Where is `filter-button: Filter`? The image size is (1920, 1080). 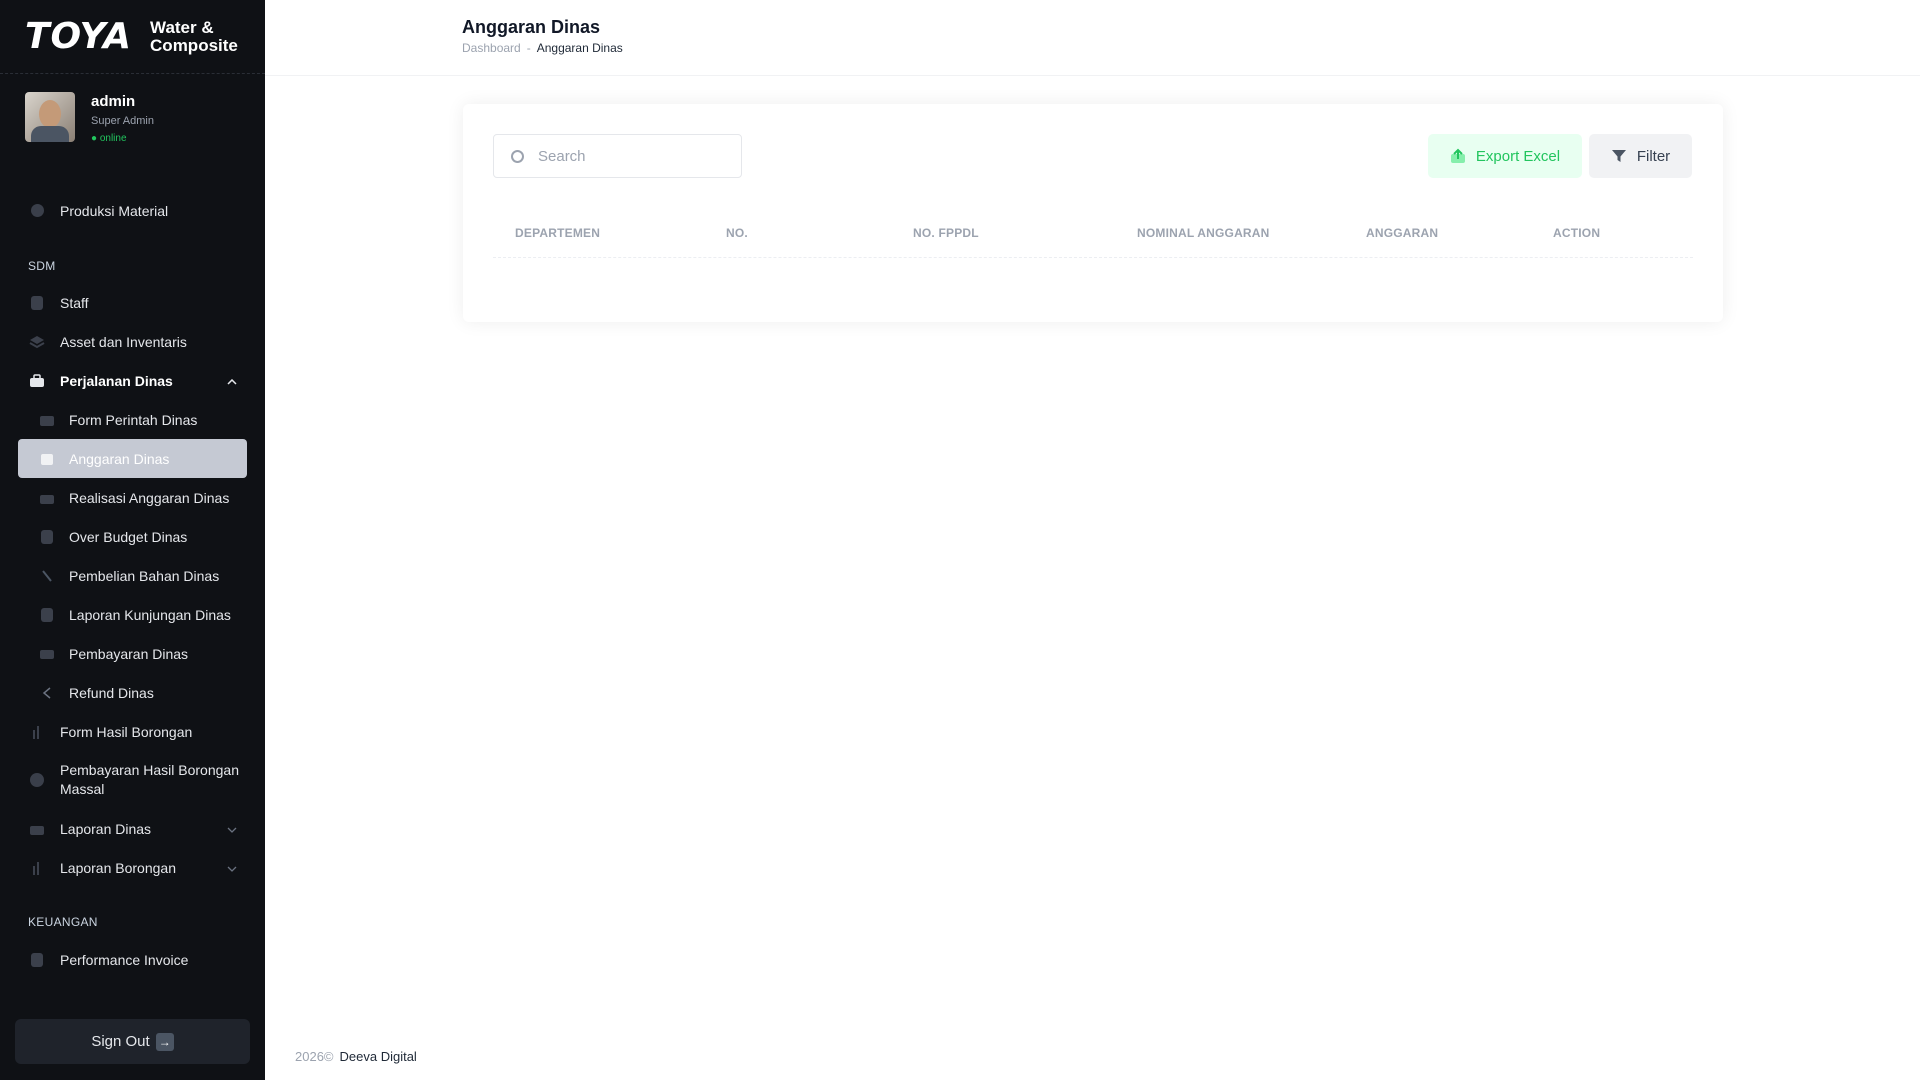
filter-button: Filter is located at coordinates (1640, 156).